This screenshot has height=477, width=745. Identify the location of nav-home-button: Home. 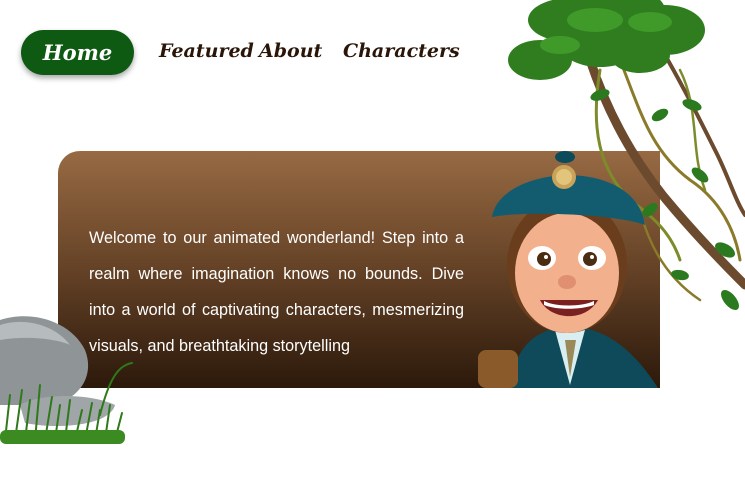
(77, 52).